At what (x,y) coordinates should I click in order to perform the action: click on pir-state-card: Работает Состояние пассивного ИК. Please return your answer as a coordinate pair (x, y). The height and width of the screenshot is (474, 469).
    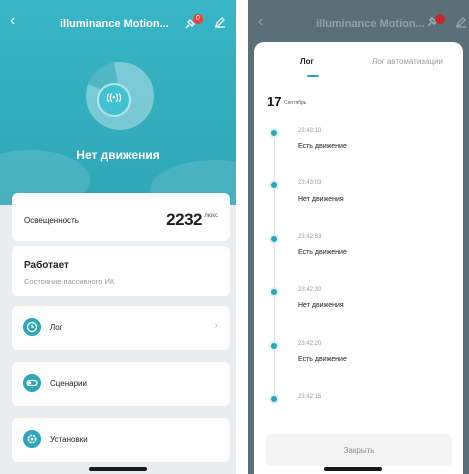
    Looking at the image, I should click on (121, 271).